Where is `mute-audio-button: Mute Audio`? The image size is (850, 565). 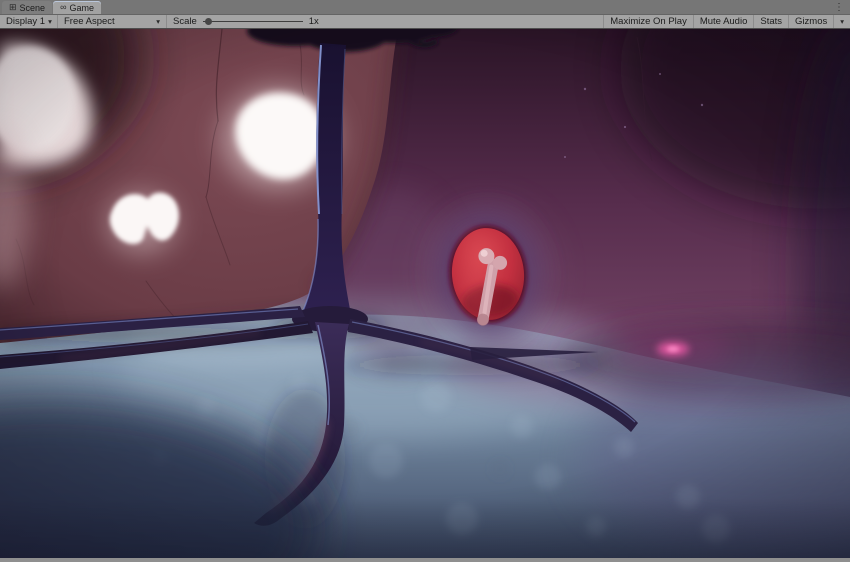 mute-audio-button: Mute Audio is located at coordinates (724, 21).